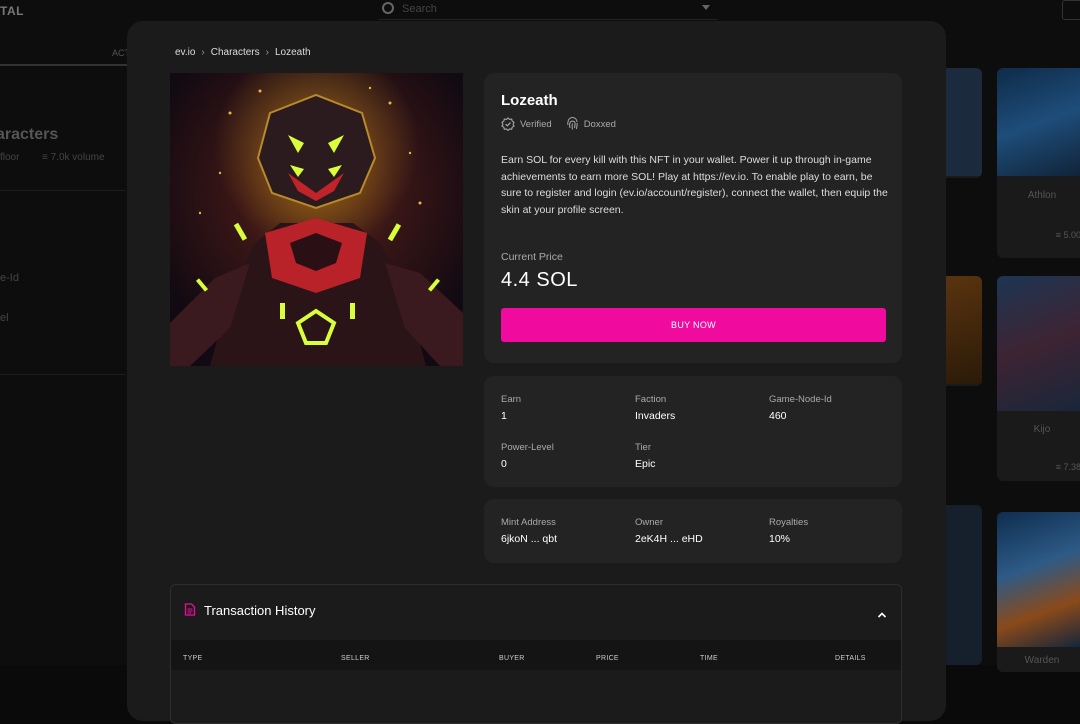 The width and height of the screenshot is (1080, 724). What do you see at coordinates (536, 124) in the screenshot?
I see `verified-label: Verified` at bounding box center [536, 124].